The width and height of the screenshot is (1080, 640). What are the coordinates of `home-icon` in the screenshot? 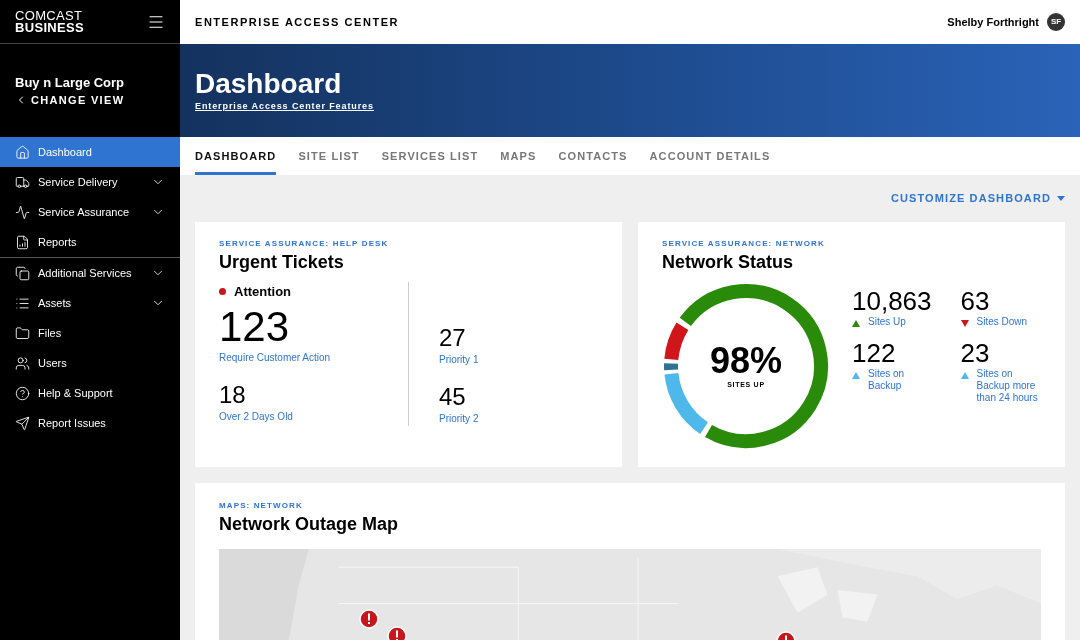 It's located at (22, 152).